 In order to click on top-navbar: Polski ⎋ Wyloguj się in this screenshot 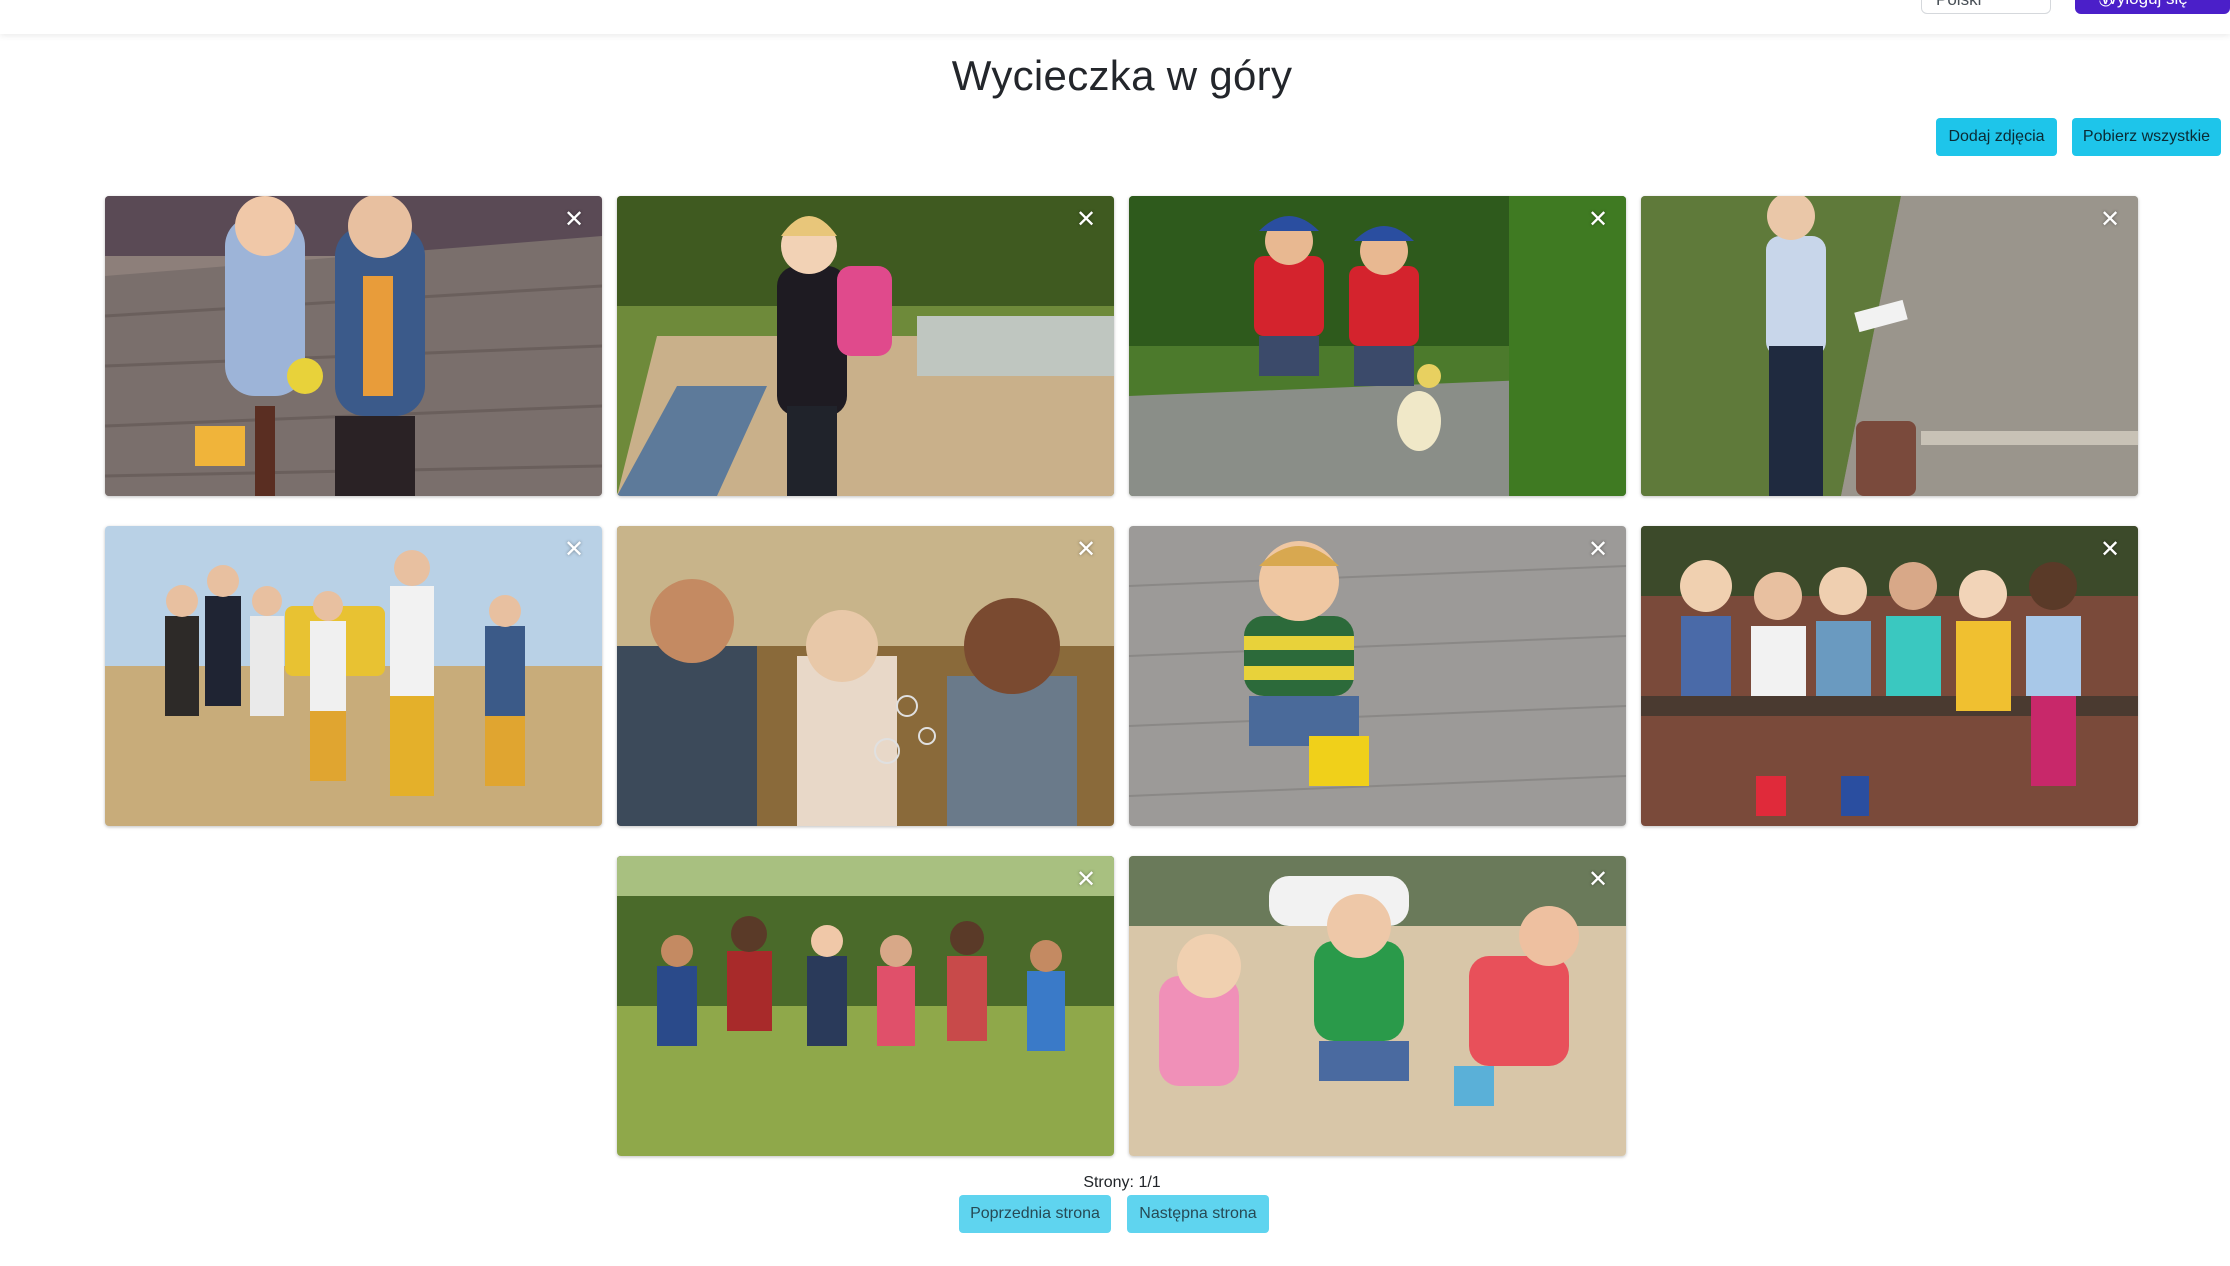, I will do `click(1115, 17)`.